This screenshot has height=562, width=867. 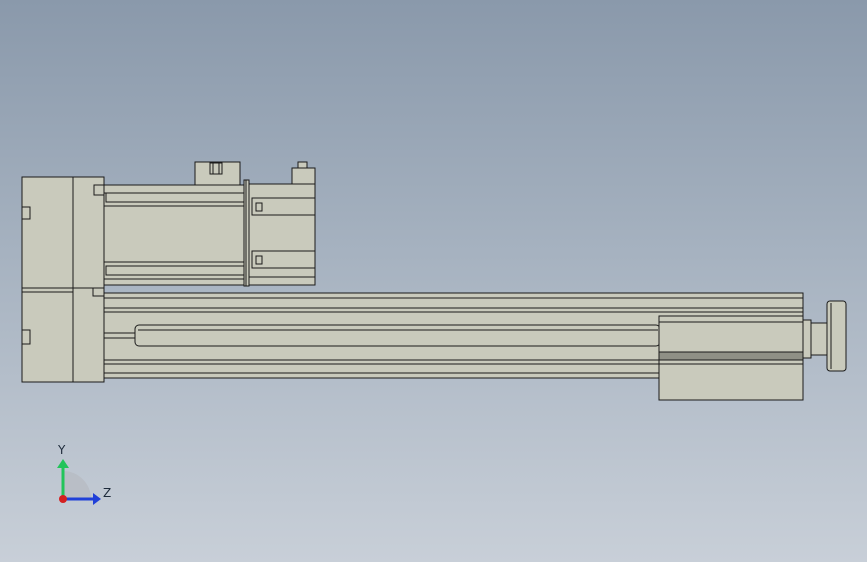 I want to click on z-axis-arrowhead, so click(x=97, y=499).